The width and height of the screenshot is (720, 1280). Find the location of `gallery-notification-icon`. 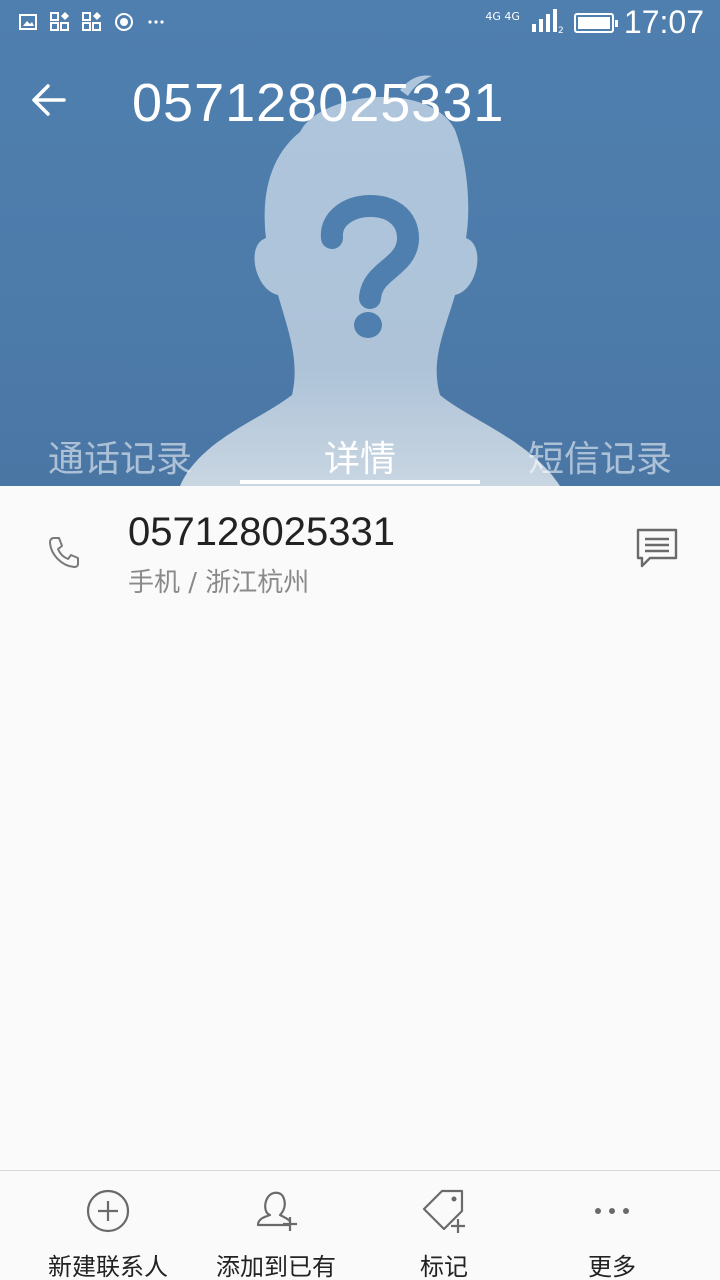

gallery-notification-icon is located at coordinates (28, 22).